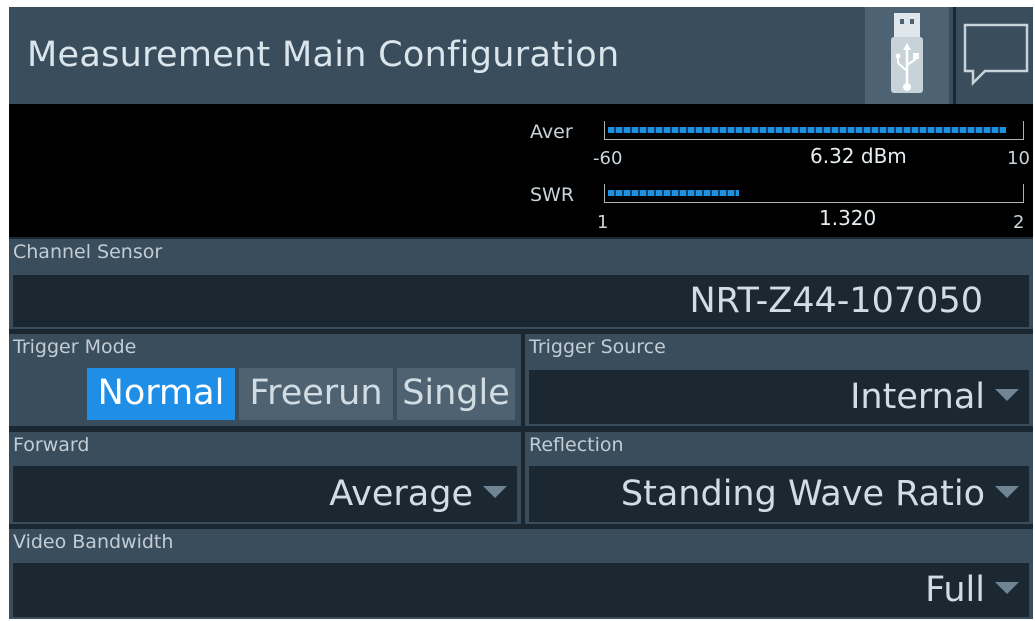 Image resolution: width=1035 pixels, height=621 pixels. What do you see at coordinates (51, 445) in the screenshot?
I see `forward-label: Forward` at bounding box center [51, 445].